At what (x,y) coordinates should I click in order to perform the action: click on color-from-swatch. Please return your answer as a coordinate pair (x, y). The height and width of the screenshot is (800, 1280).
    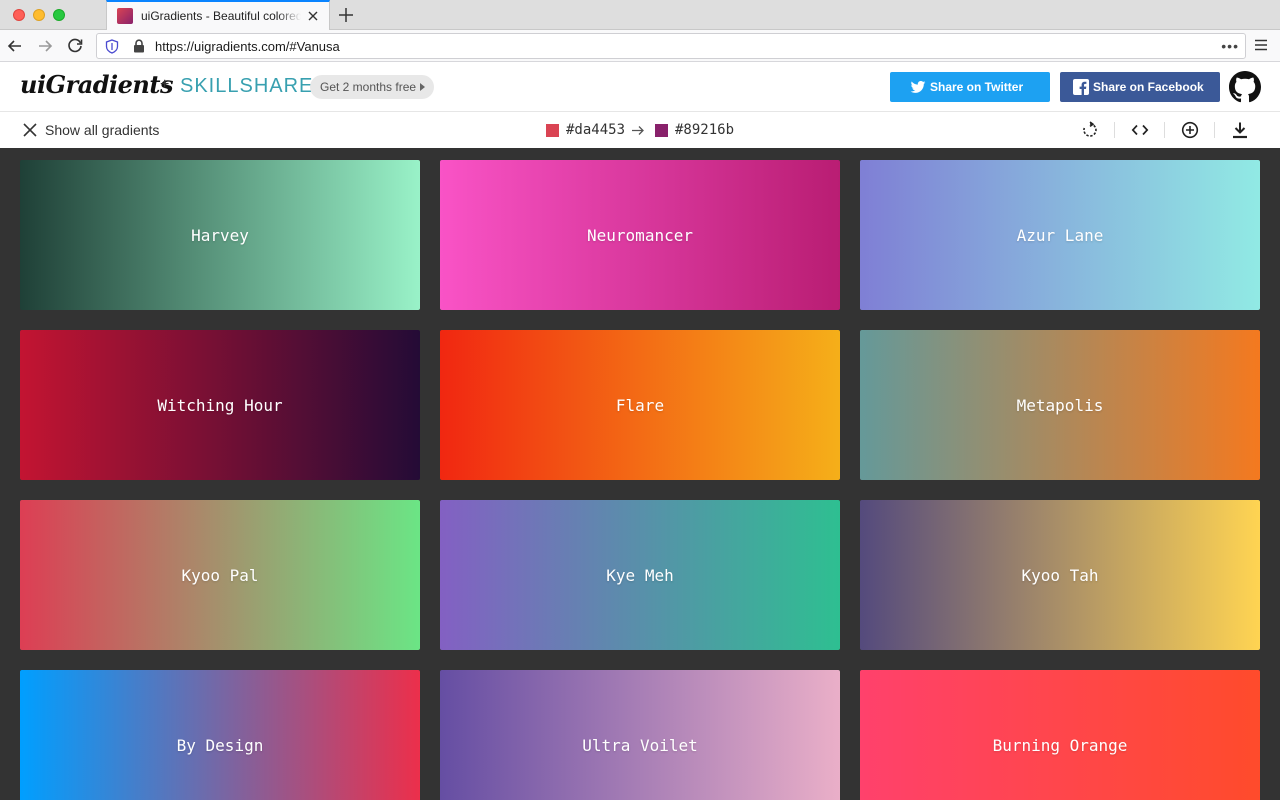
    Looking at the image, I should click on (552, 130).